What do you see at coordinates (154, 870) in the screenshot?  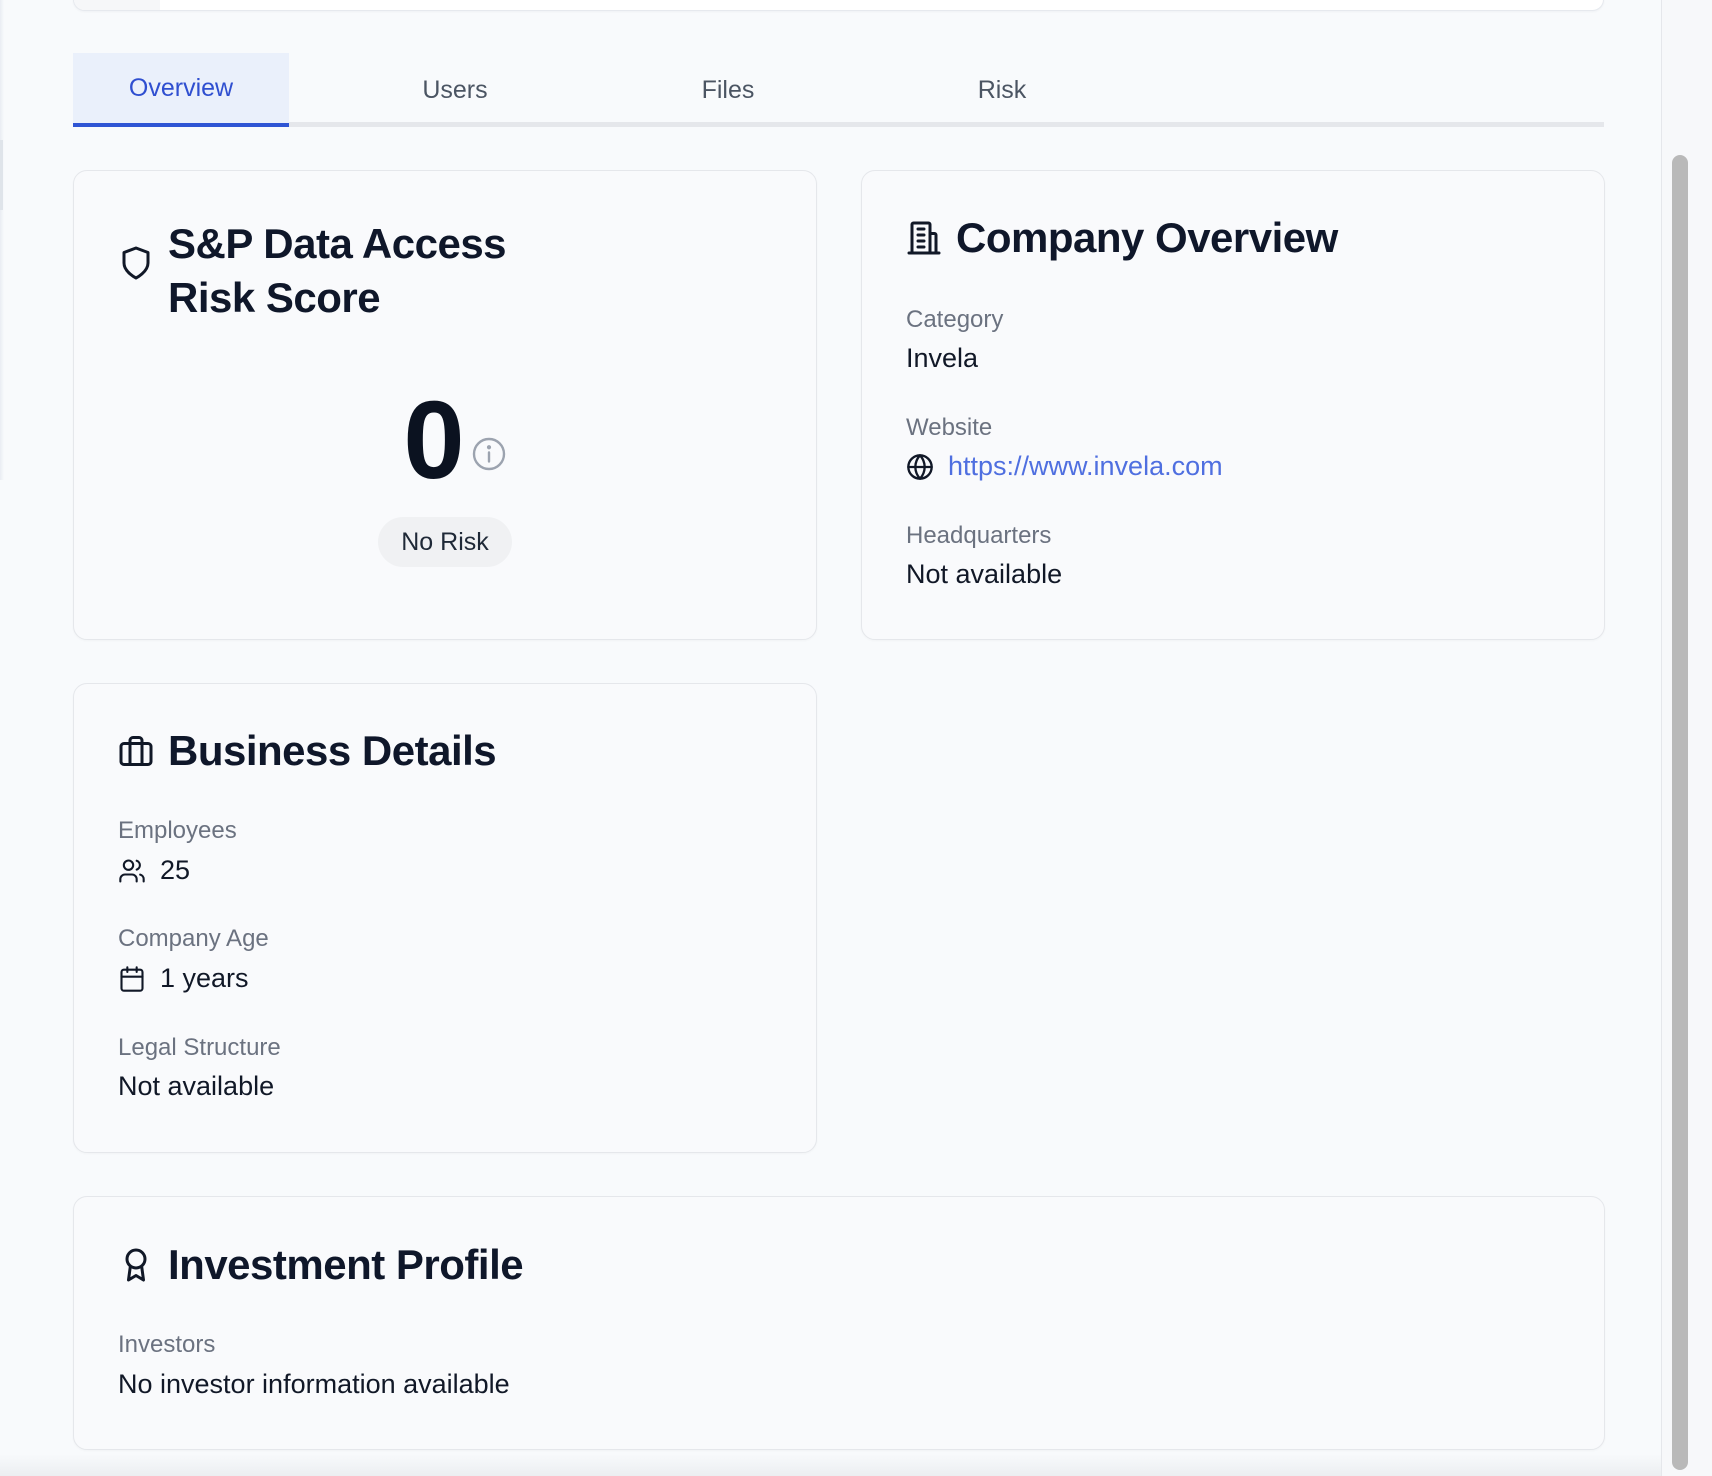 I see `employees-value: 25` at bounding box center [154, 870].